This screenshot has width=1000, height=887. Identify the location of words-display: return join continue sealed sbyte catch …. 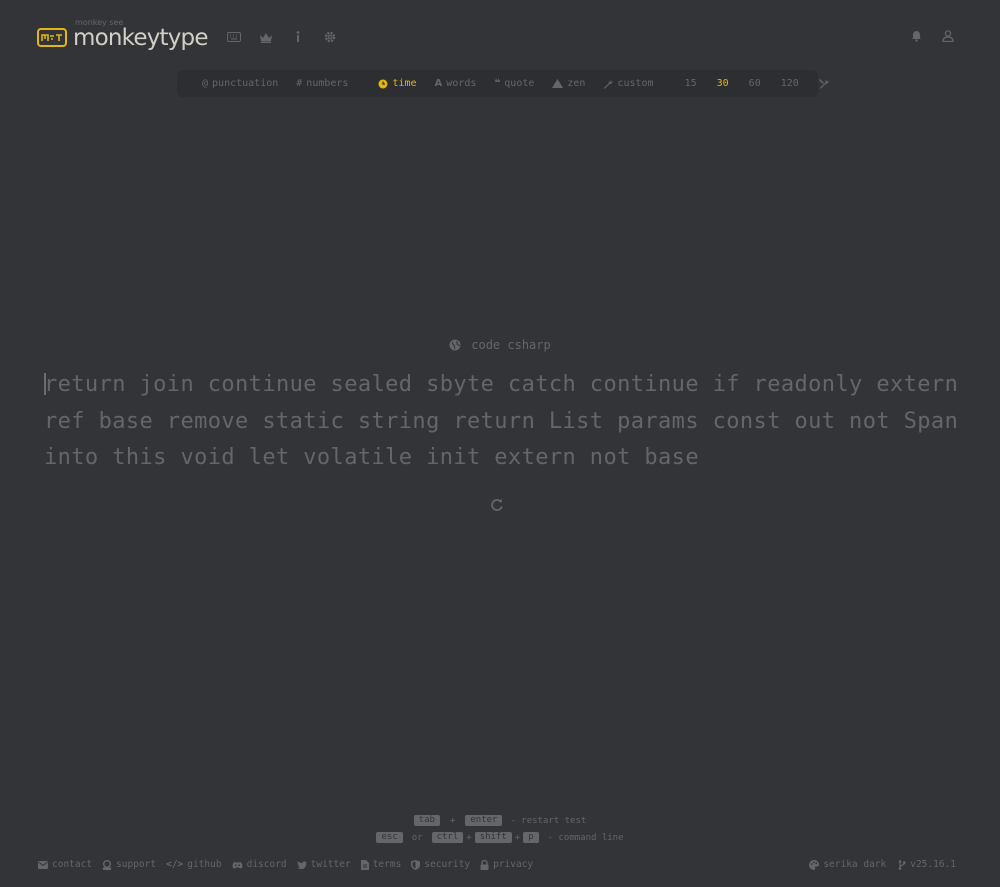
(504, 422).